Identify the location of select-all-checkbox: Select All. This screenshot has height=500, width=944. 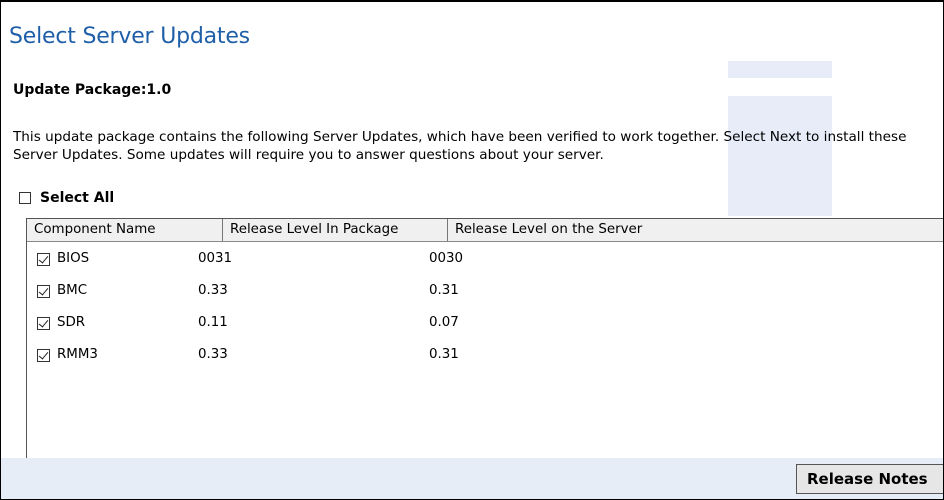
(66, 198).